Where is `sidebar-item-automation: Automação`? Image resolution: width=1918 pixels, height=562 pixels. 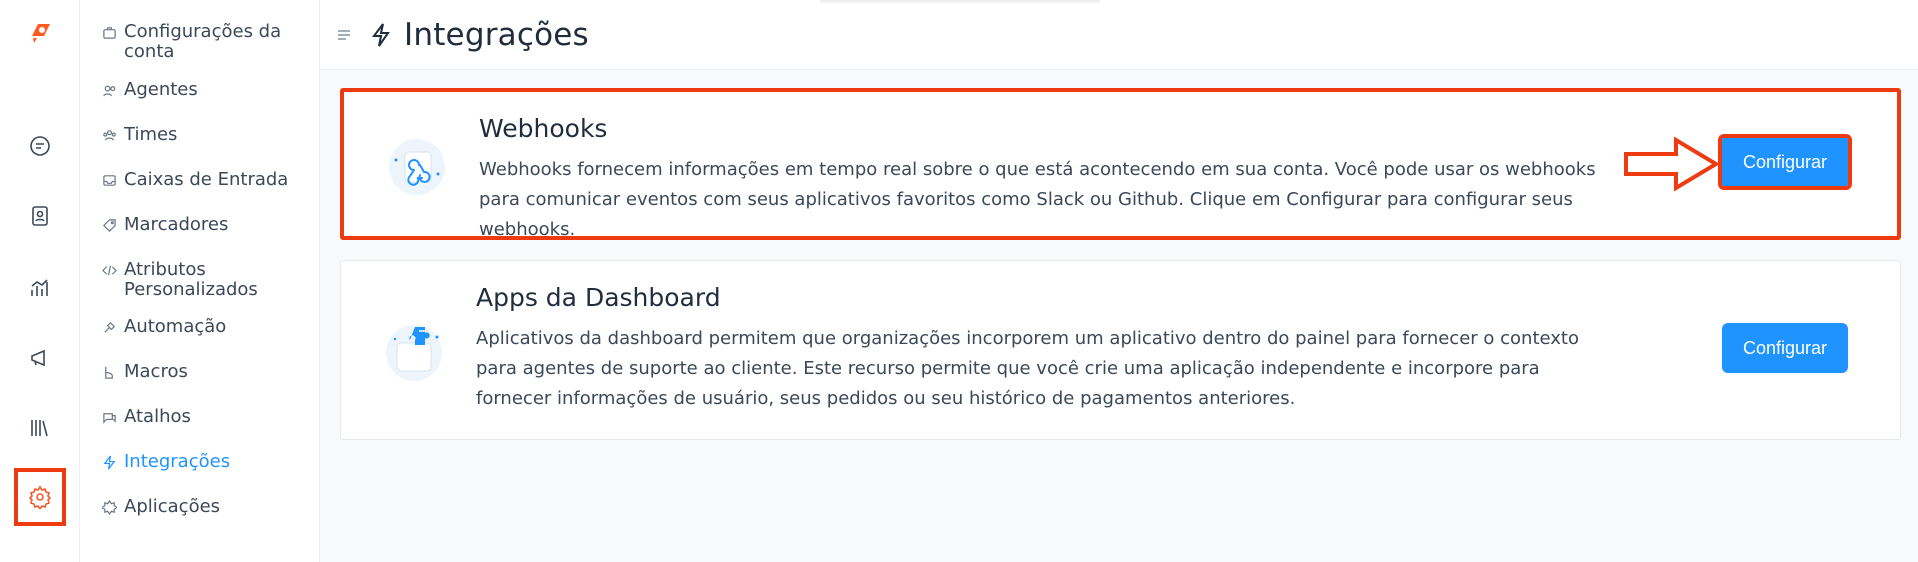
sidebar-item-automation: Automação is located at coordinates (199, 327).